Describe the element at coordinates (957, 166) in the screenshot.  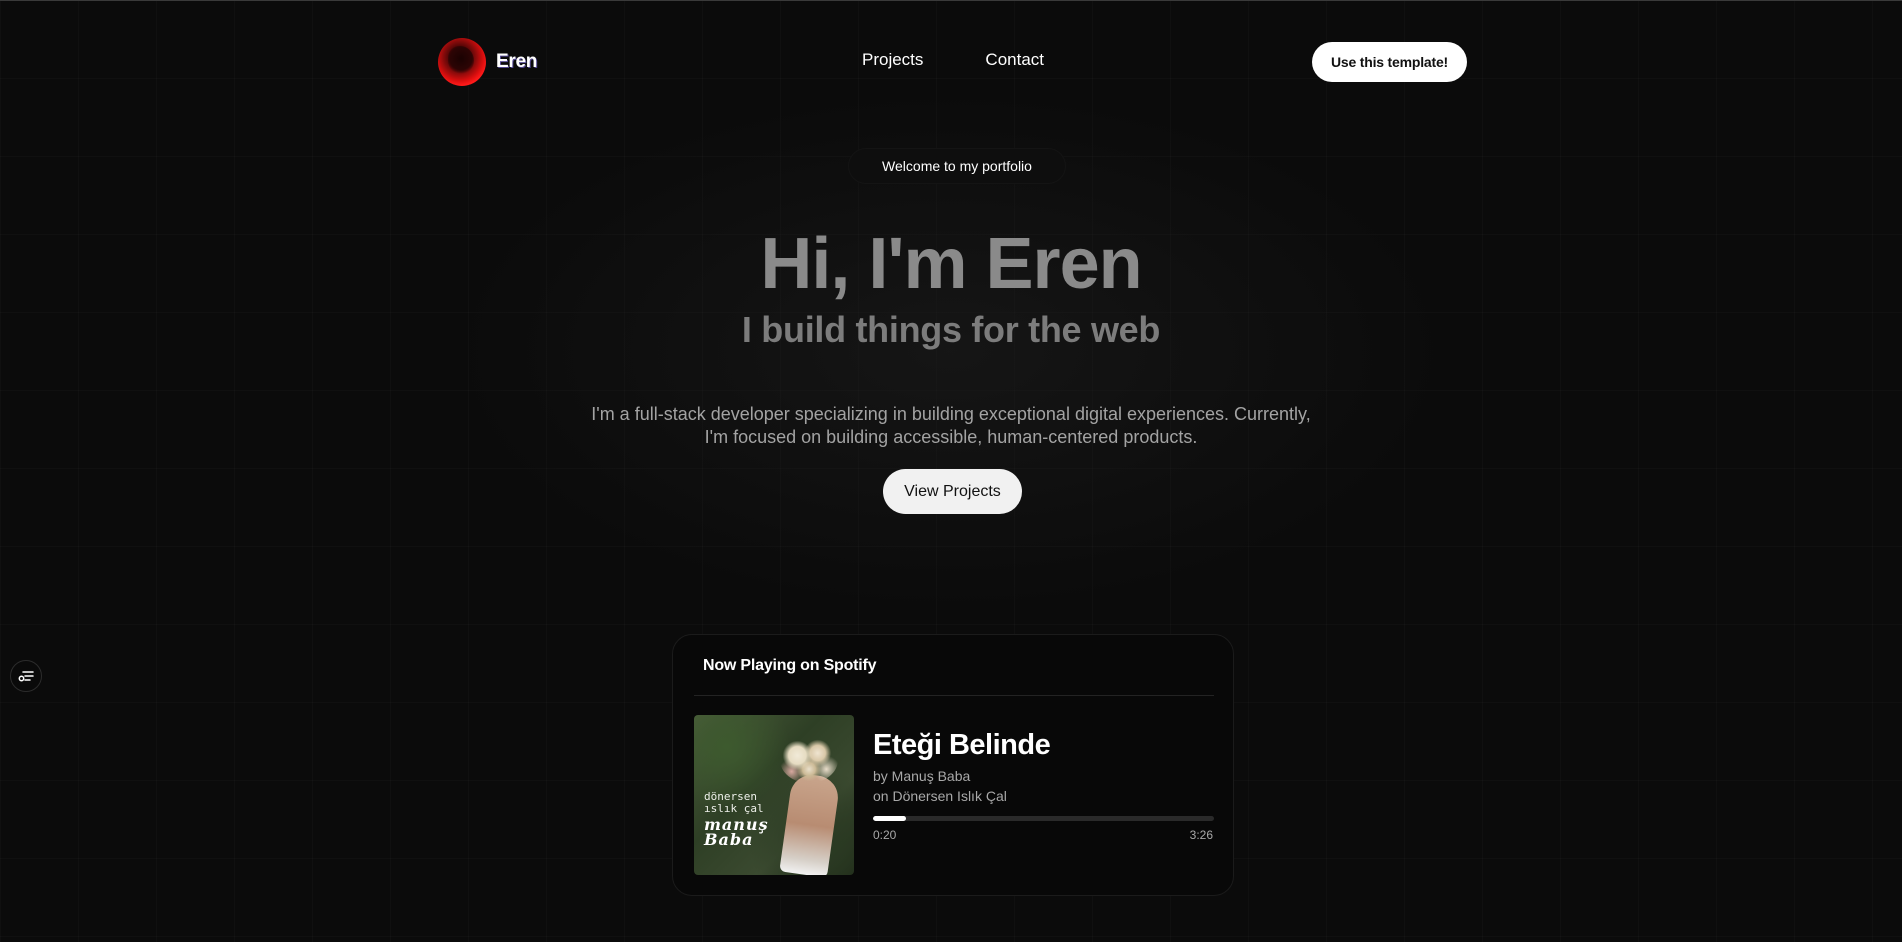
I see `welcome-badge: Welcome to my portfolio` at that location.